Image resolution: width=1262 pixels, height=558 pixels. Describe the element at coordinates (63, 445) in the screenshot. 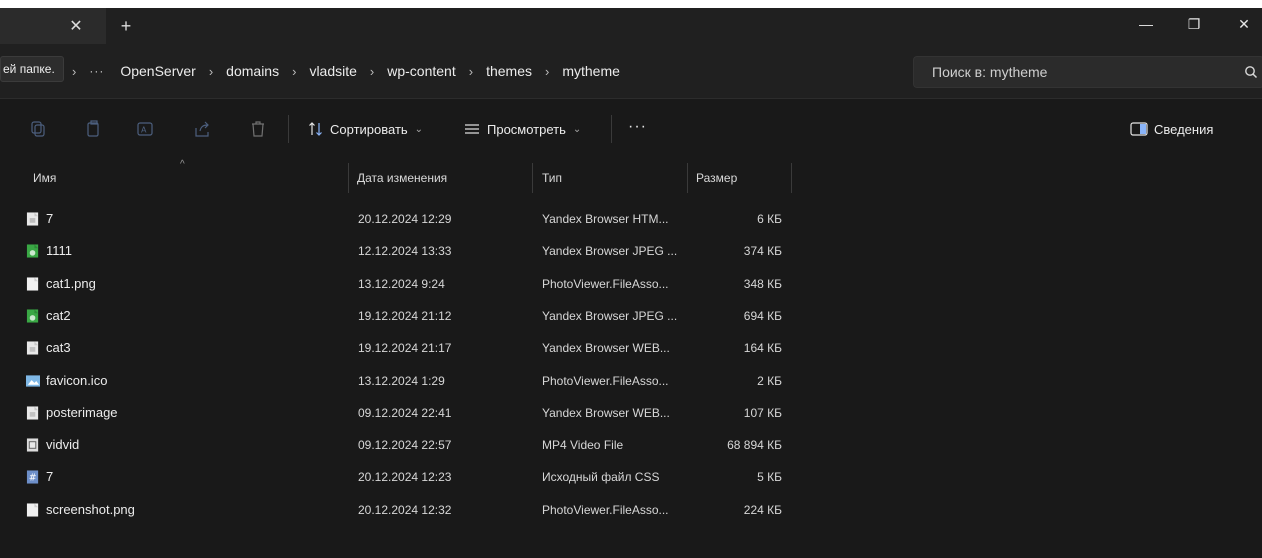

I see `file-name: vidvid` at that location.